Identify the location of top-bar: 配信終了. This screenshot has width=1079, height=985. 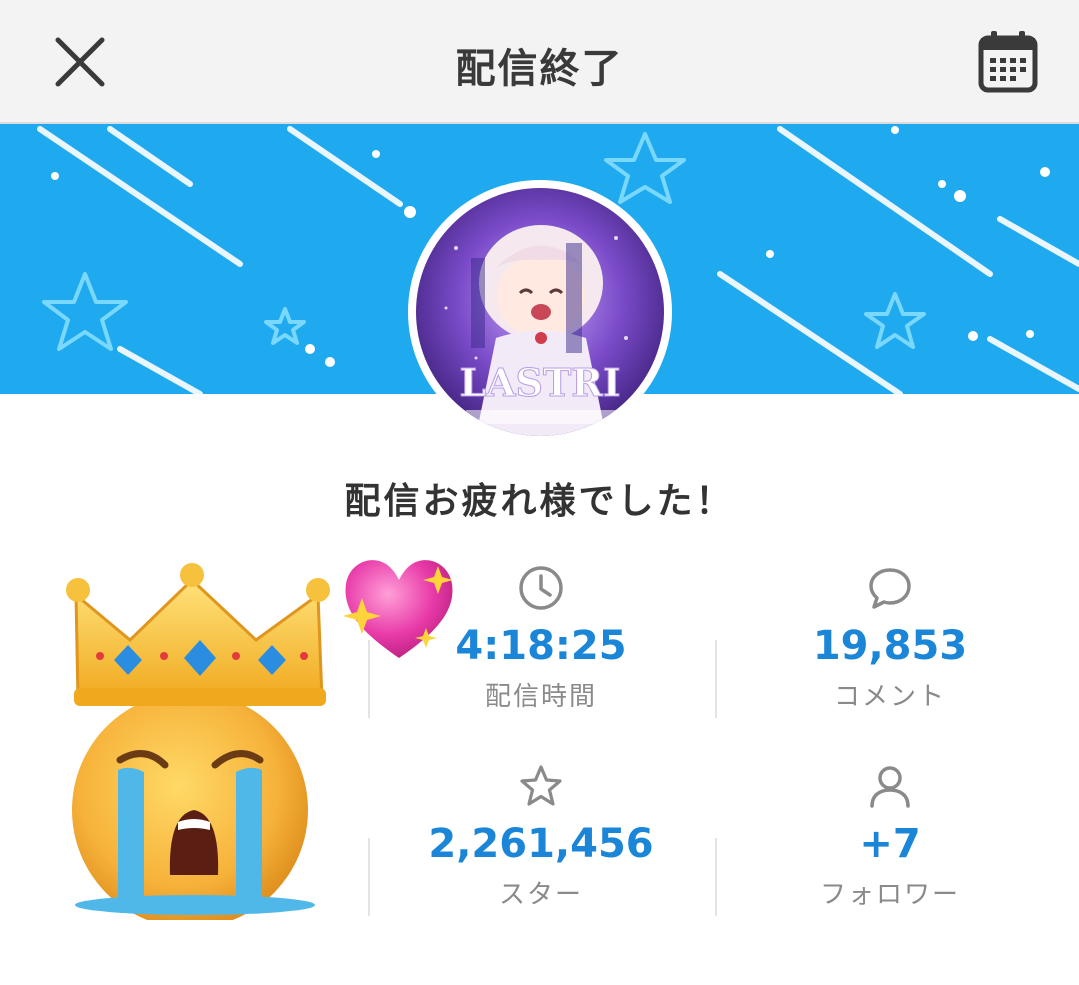
(539, 62).